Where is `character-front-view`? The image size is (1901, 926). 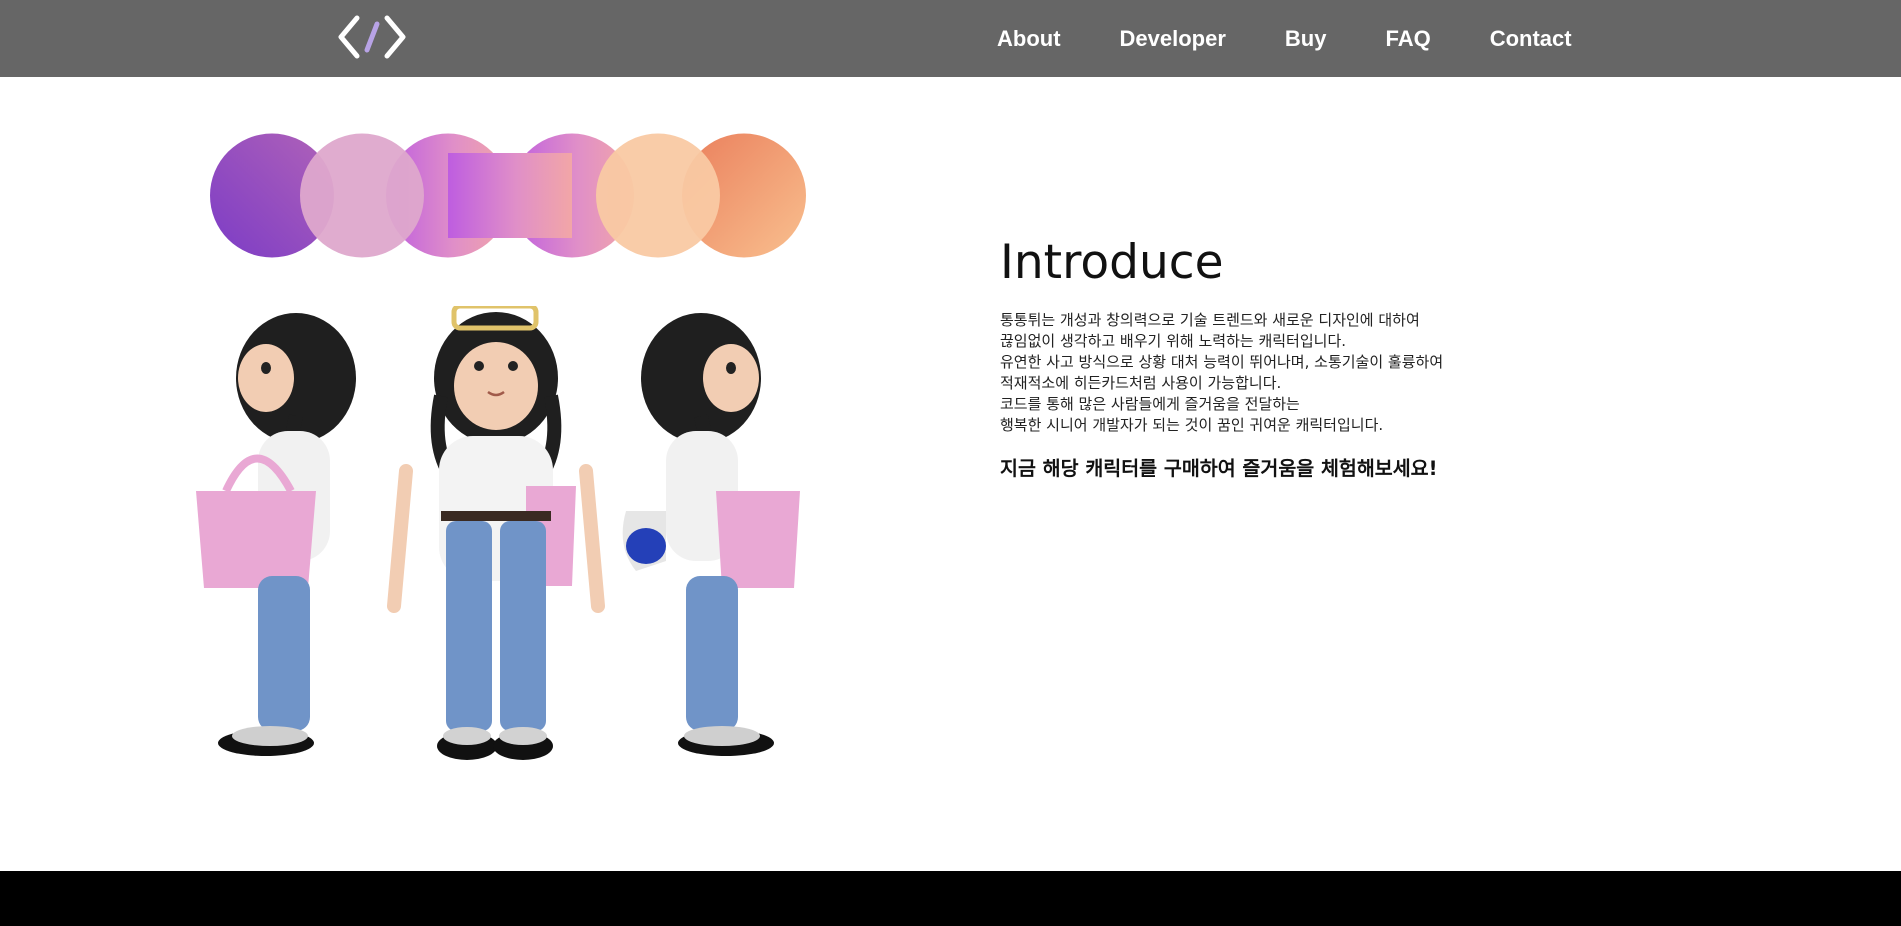
character-front-view is located at coordinates (496, 533).